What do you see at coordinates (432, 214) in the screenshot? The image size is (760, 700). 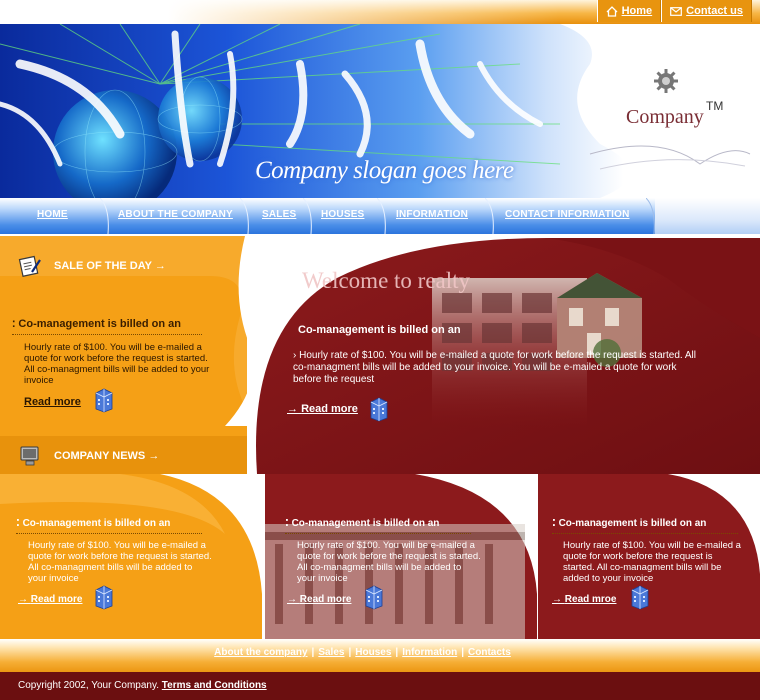 I see `nav-information: INFORMATION` at bounding box center [432, 214].